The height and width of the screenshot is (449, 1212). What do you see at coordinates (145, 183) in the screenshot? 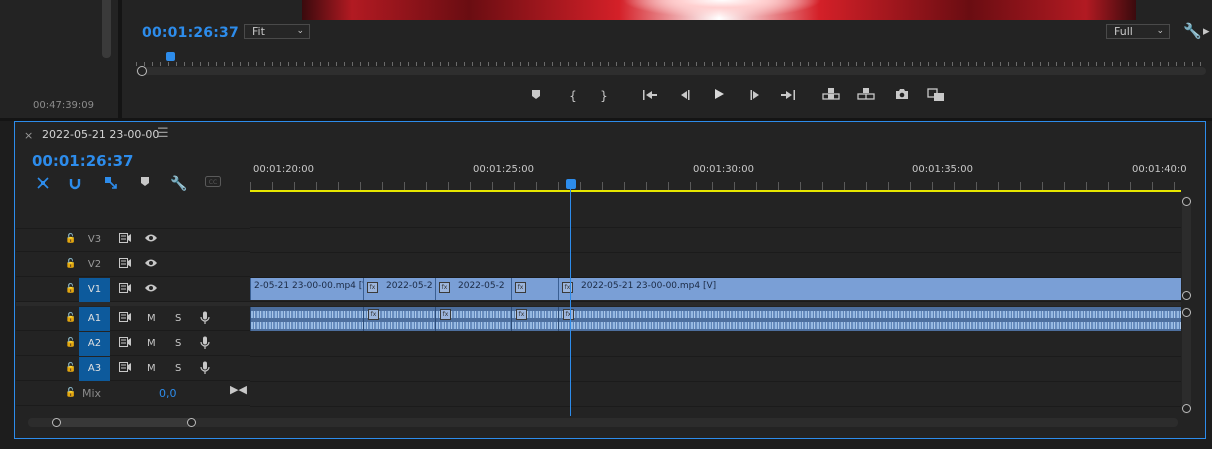
I see `add-marker-icon` at bounding box center [145, 183].